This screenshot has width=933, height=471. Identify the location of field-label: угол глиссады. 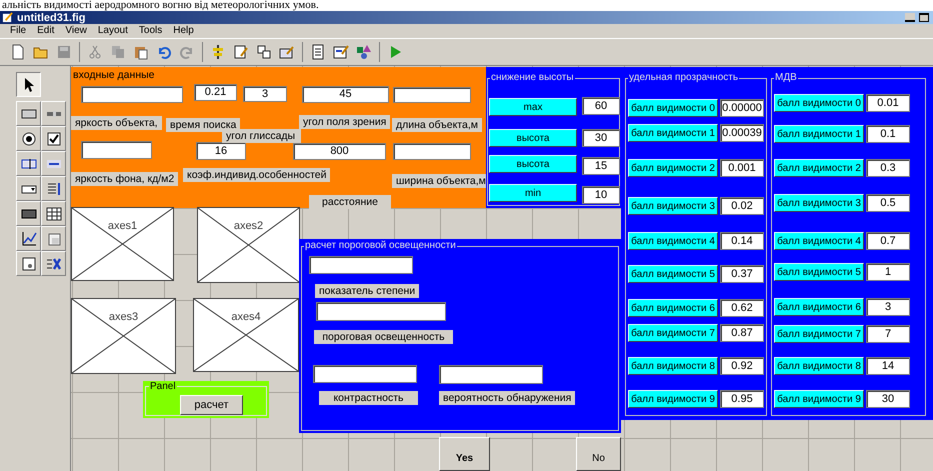
(261, 136).